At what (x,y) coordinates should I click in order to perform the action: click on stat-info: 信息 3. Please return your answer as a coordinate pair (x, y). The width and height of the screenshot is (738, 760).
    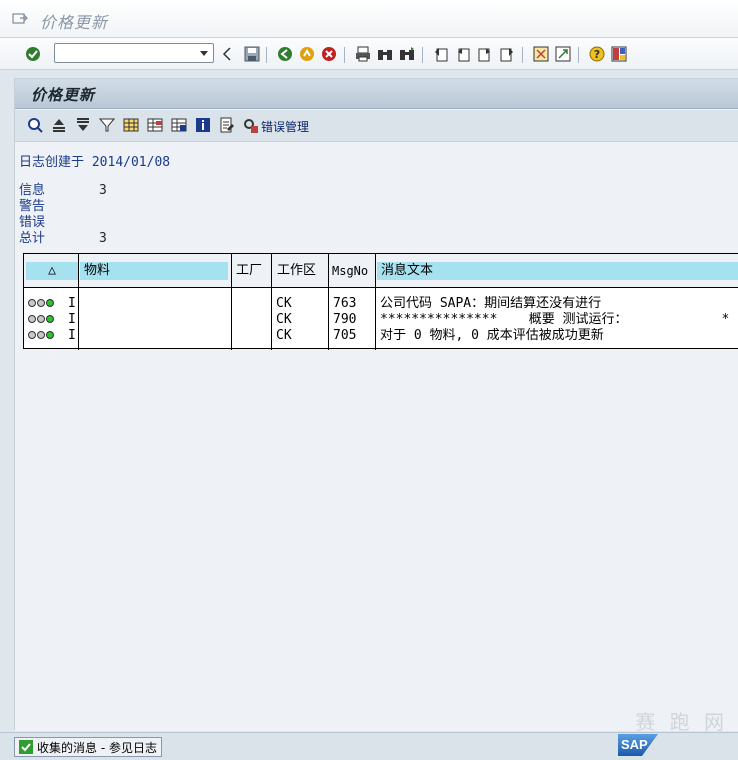
    Looking at the image, I should click on (63, 190).